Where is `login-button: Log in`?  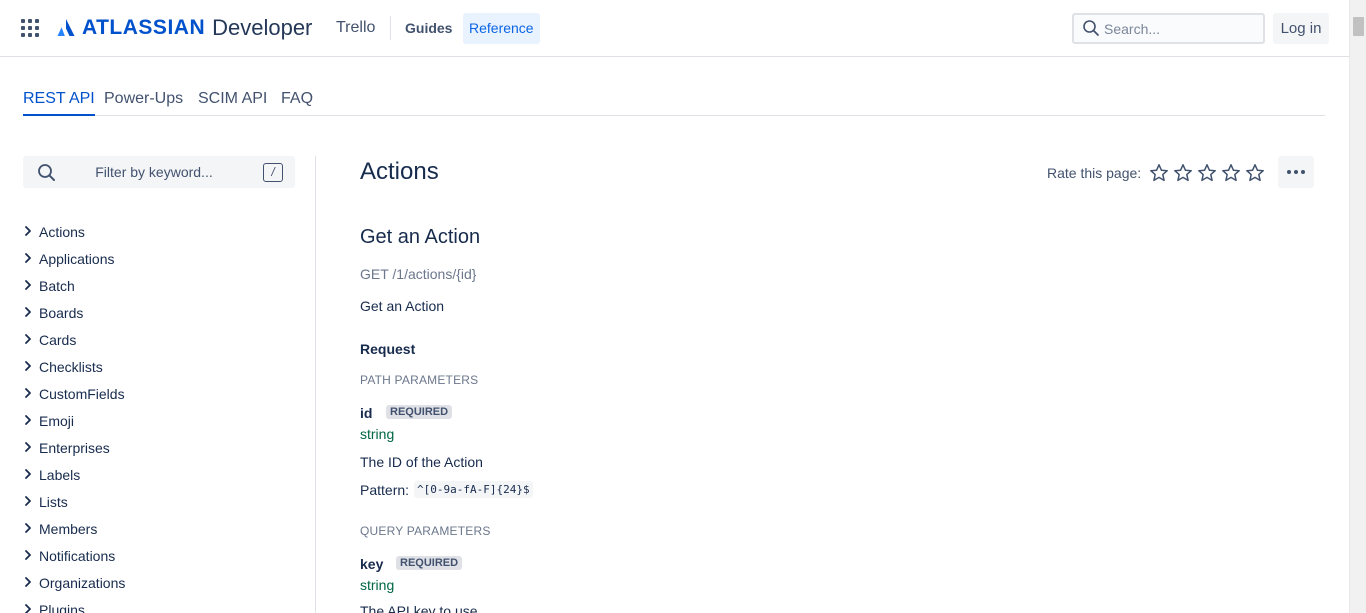 login-button: Log in is located at coordinates (1301, 28).